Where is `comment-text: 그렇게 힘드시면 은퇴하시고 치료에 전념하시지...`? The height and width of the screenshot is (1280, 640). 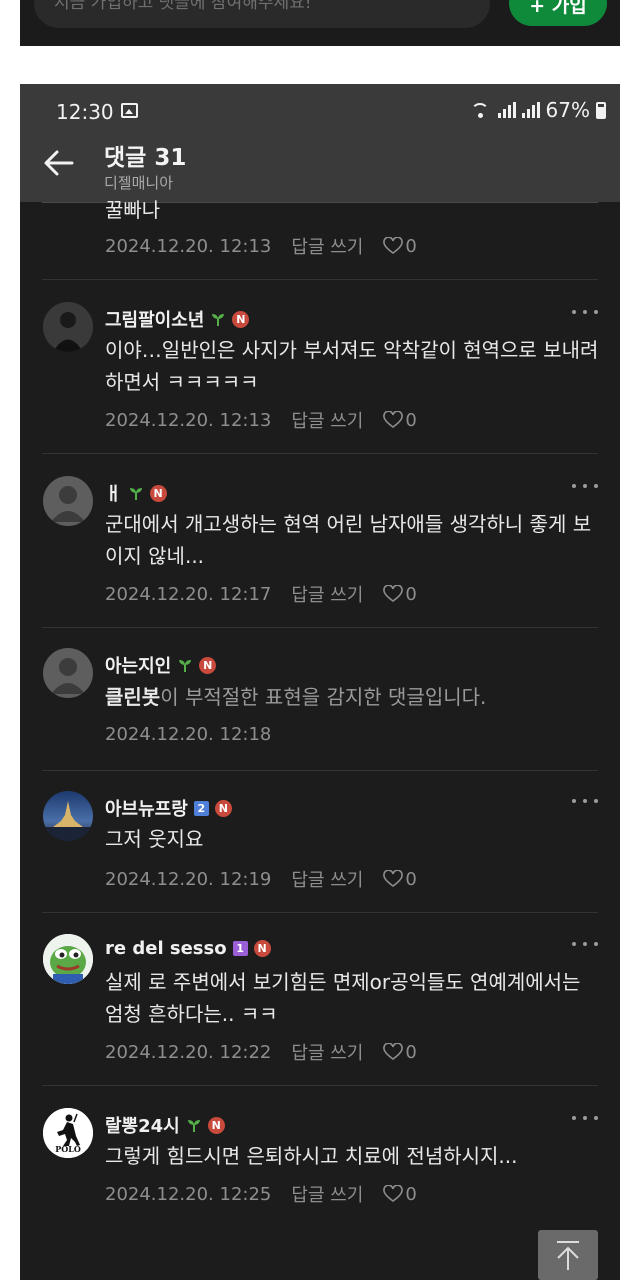
comment-text: 그렇게 힘드시면 은퇴하시고 치료에 전념하시지... is located at coordinates (311, 1156).